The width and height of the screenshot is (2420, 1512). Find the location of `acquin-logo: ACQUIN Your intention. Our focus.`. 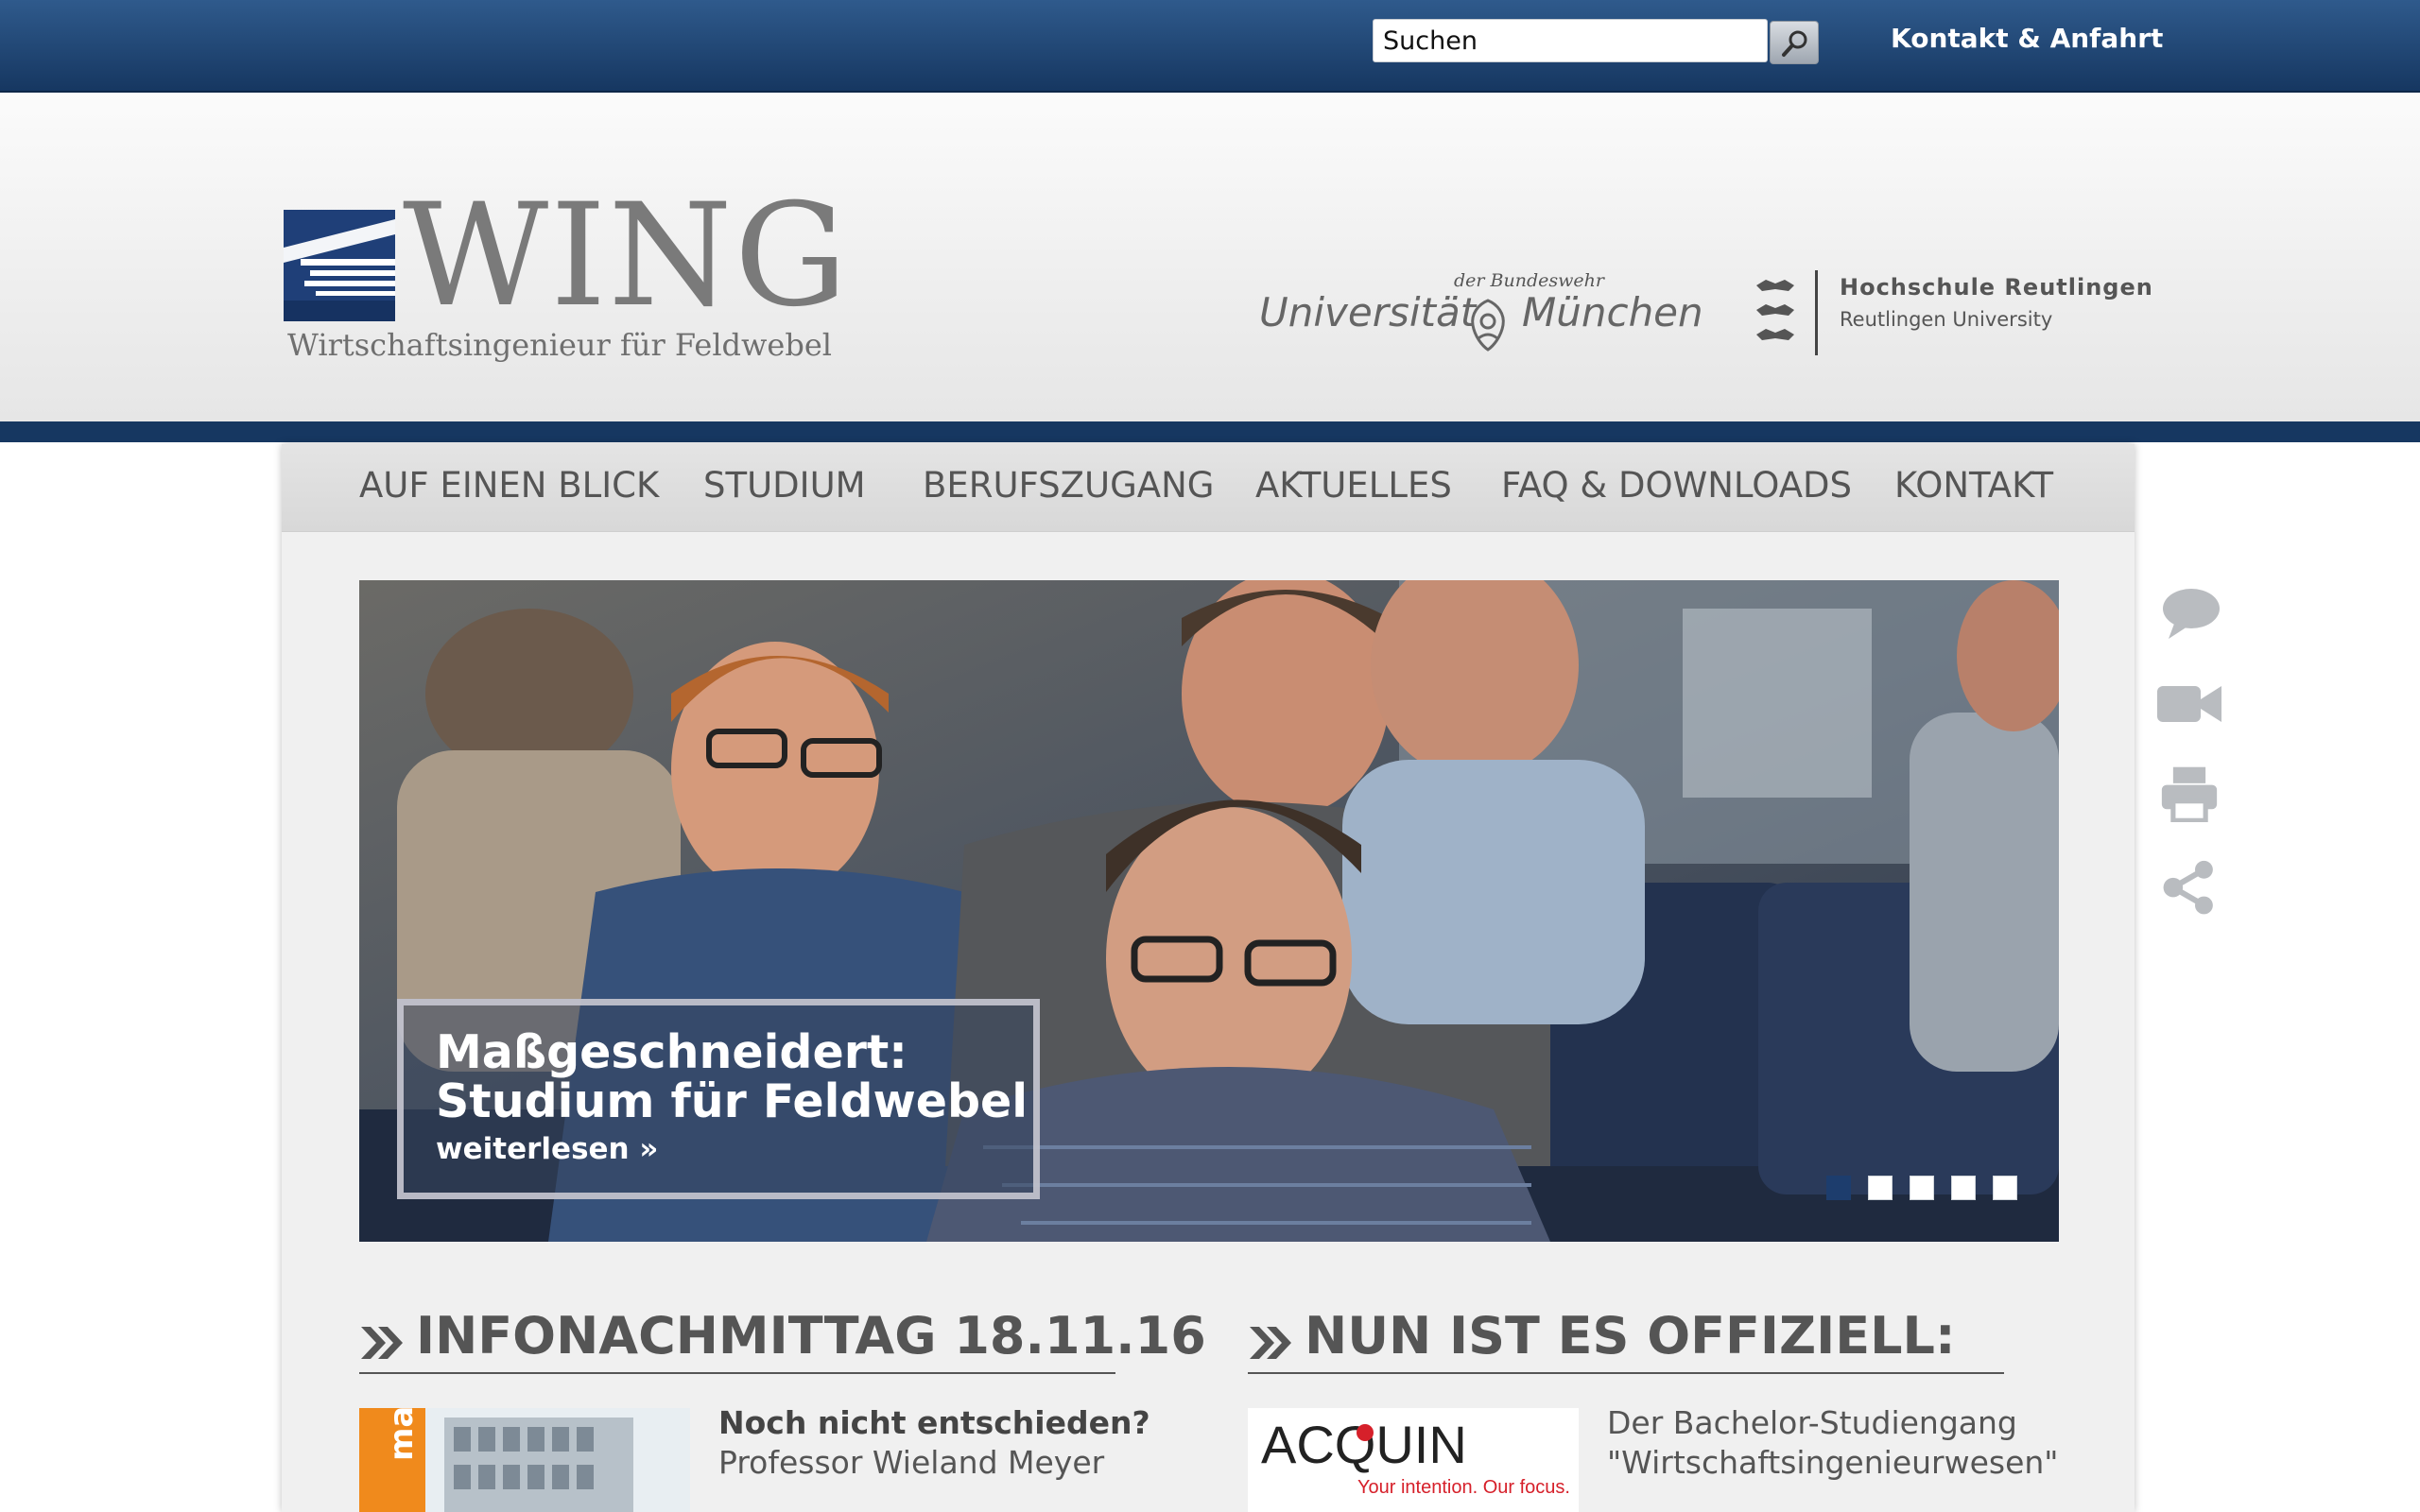

acquin-logo: ACQUIN Your intention. Our focus. is located at coordinates (1413, 1460).